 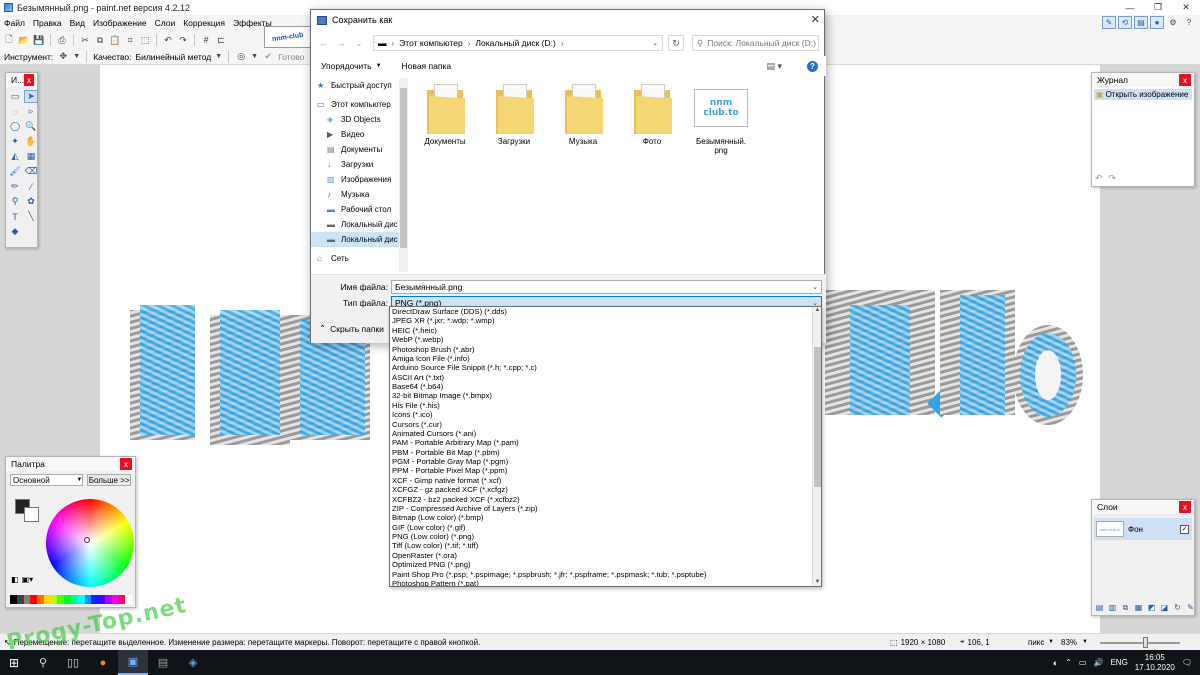 I want to click on cut-icon: ✂, so click(x=85, y=40).